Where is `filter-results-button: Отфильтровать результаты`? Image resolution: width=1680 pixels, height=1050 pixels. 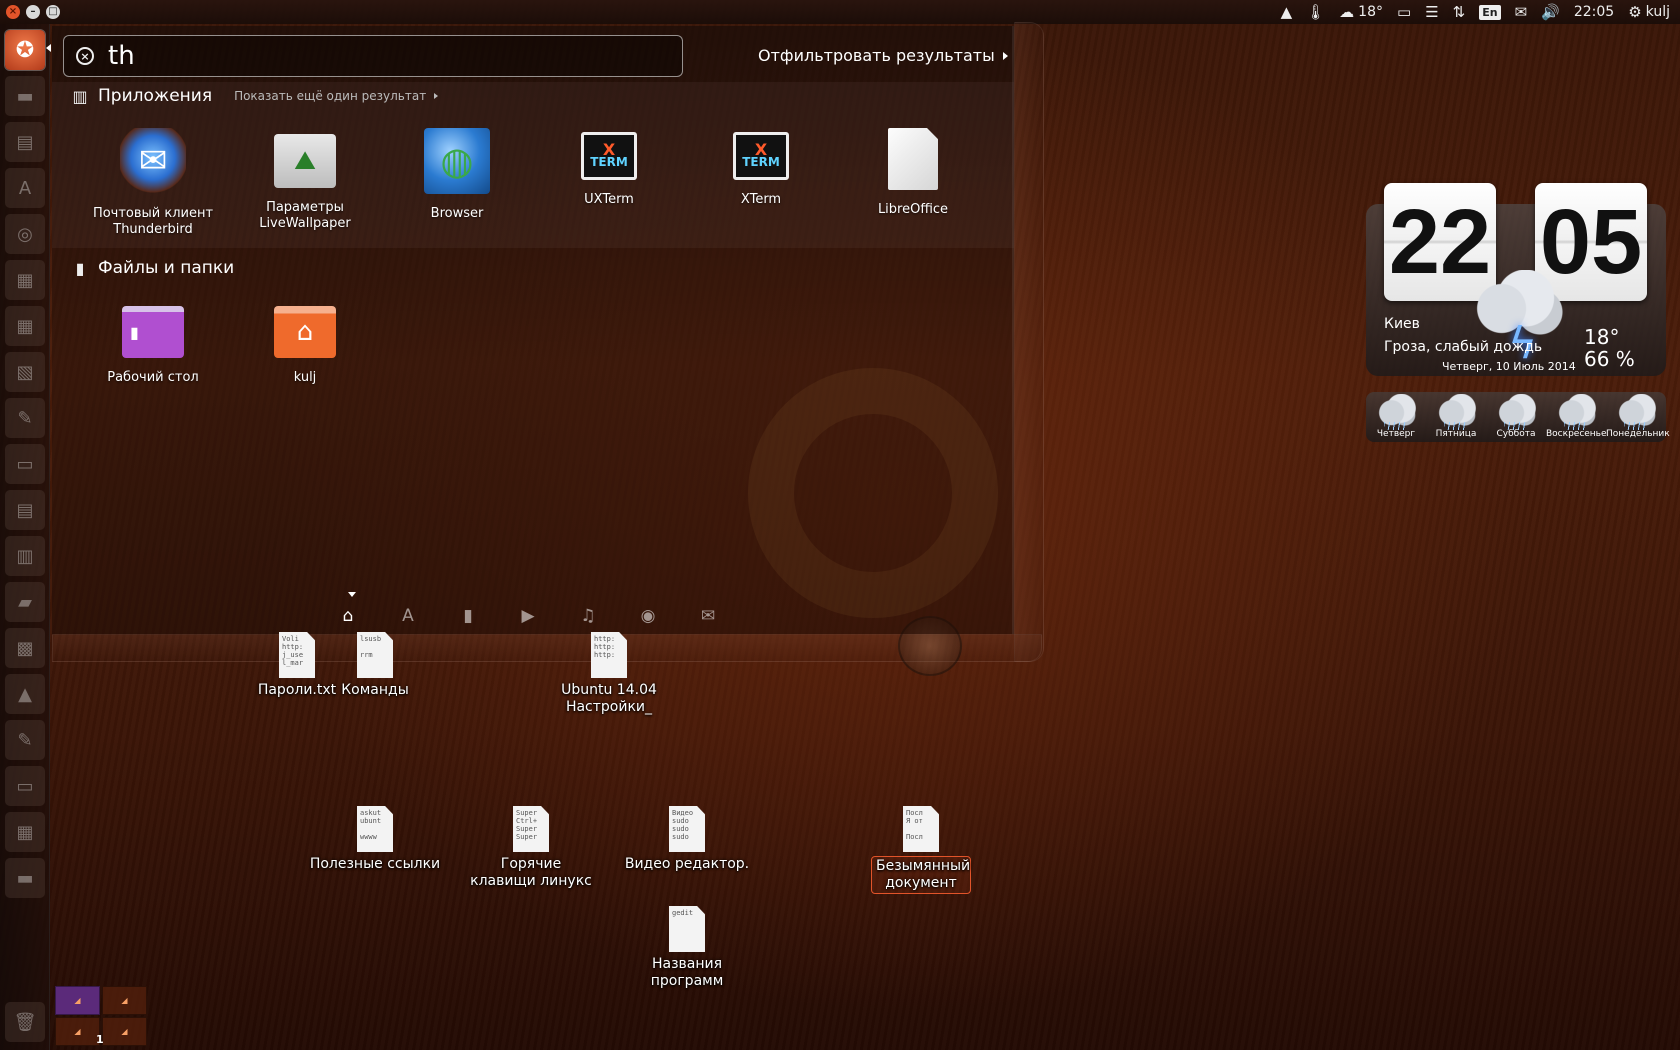 filter-results-button: Отфильтровать результаты is located at coordinates (883, 55).